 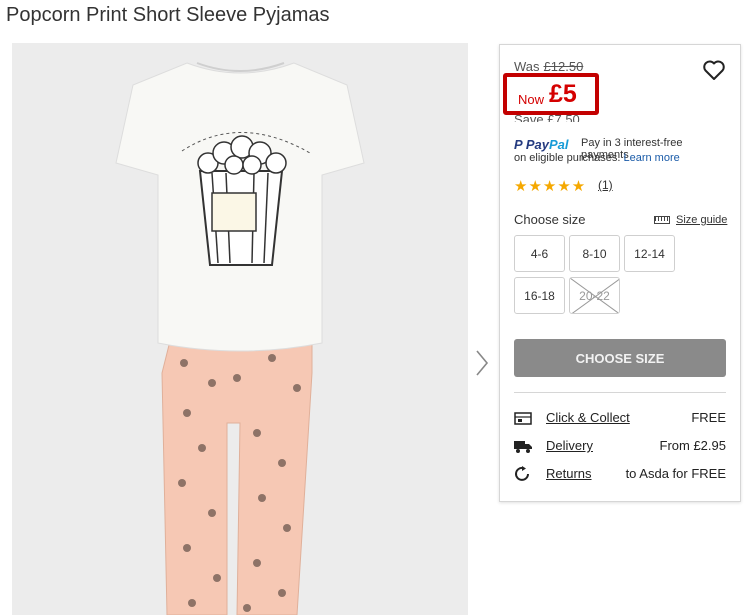 I want to click on choose-size-button: CHOOSE SIZE, so click(x=620, y=358).